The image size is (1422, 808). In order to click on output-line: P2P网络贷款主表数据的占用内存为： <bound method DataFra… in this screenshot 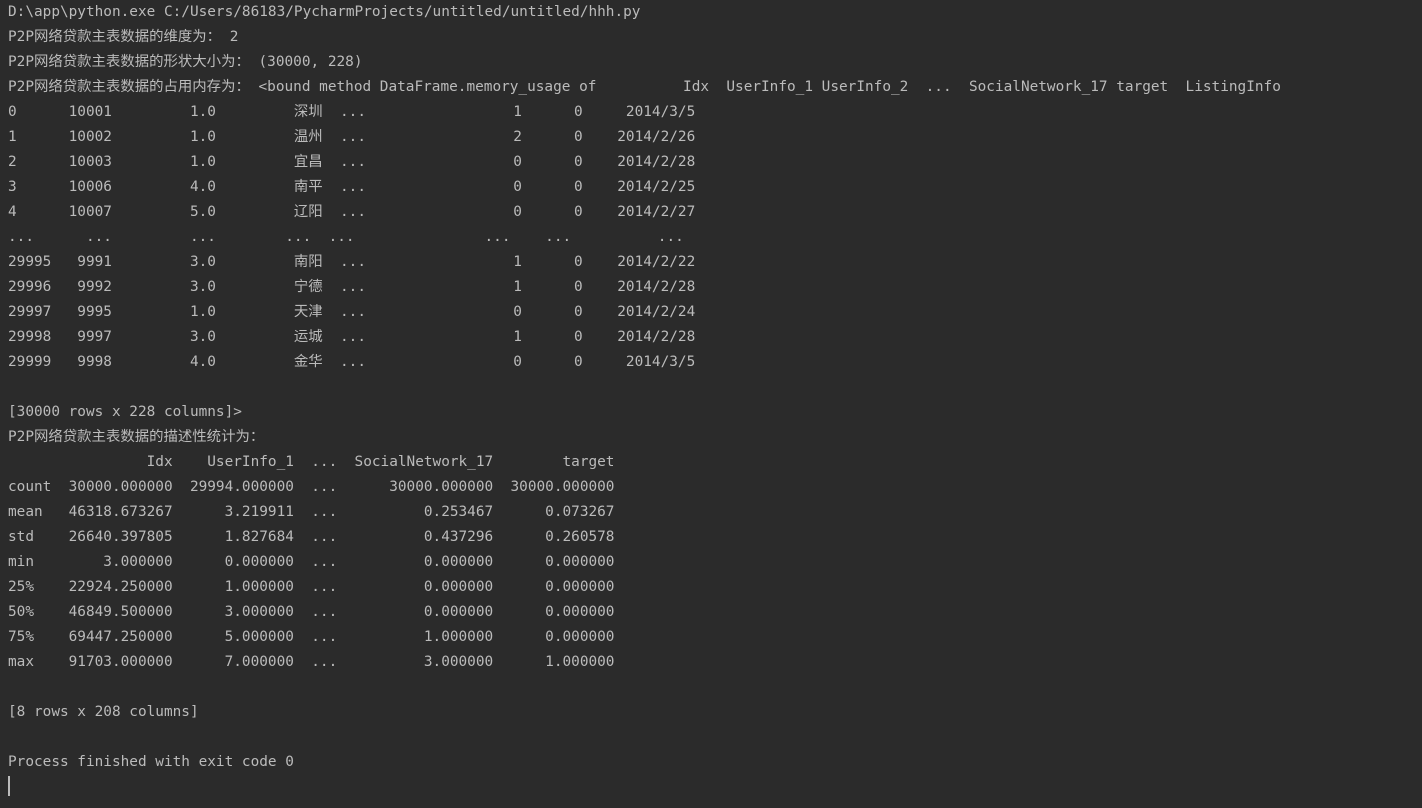, I will do `click(644, 87)`.